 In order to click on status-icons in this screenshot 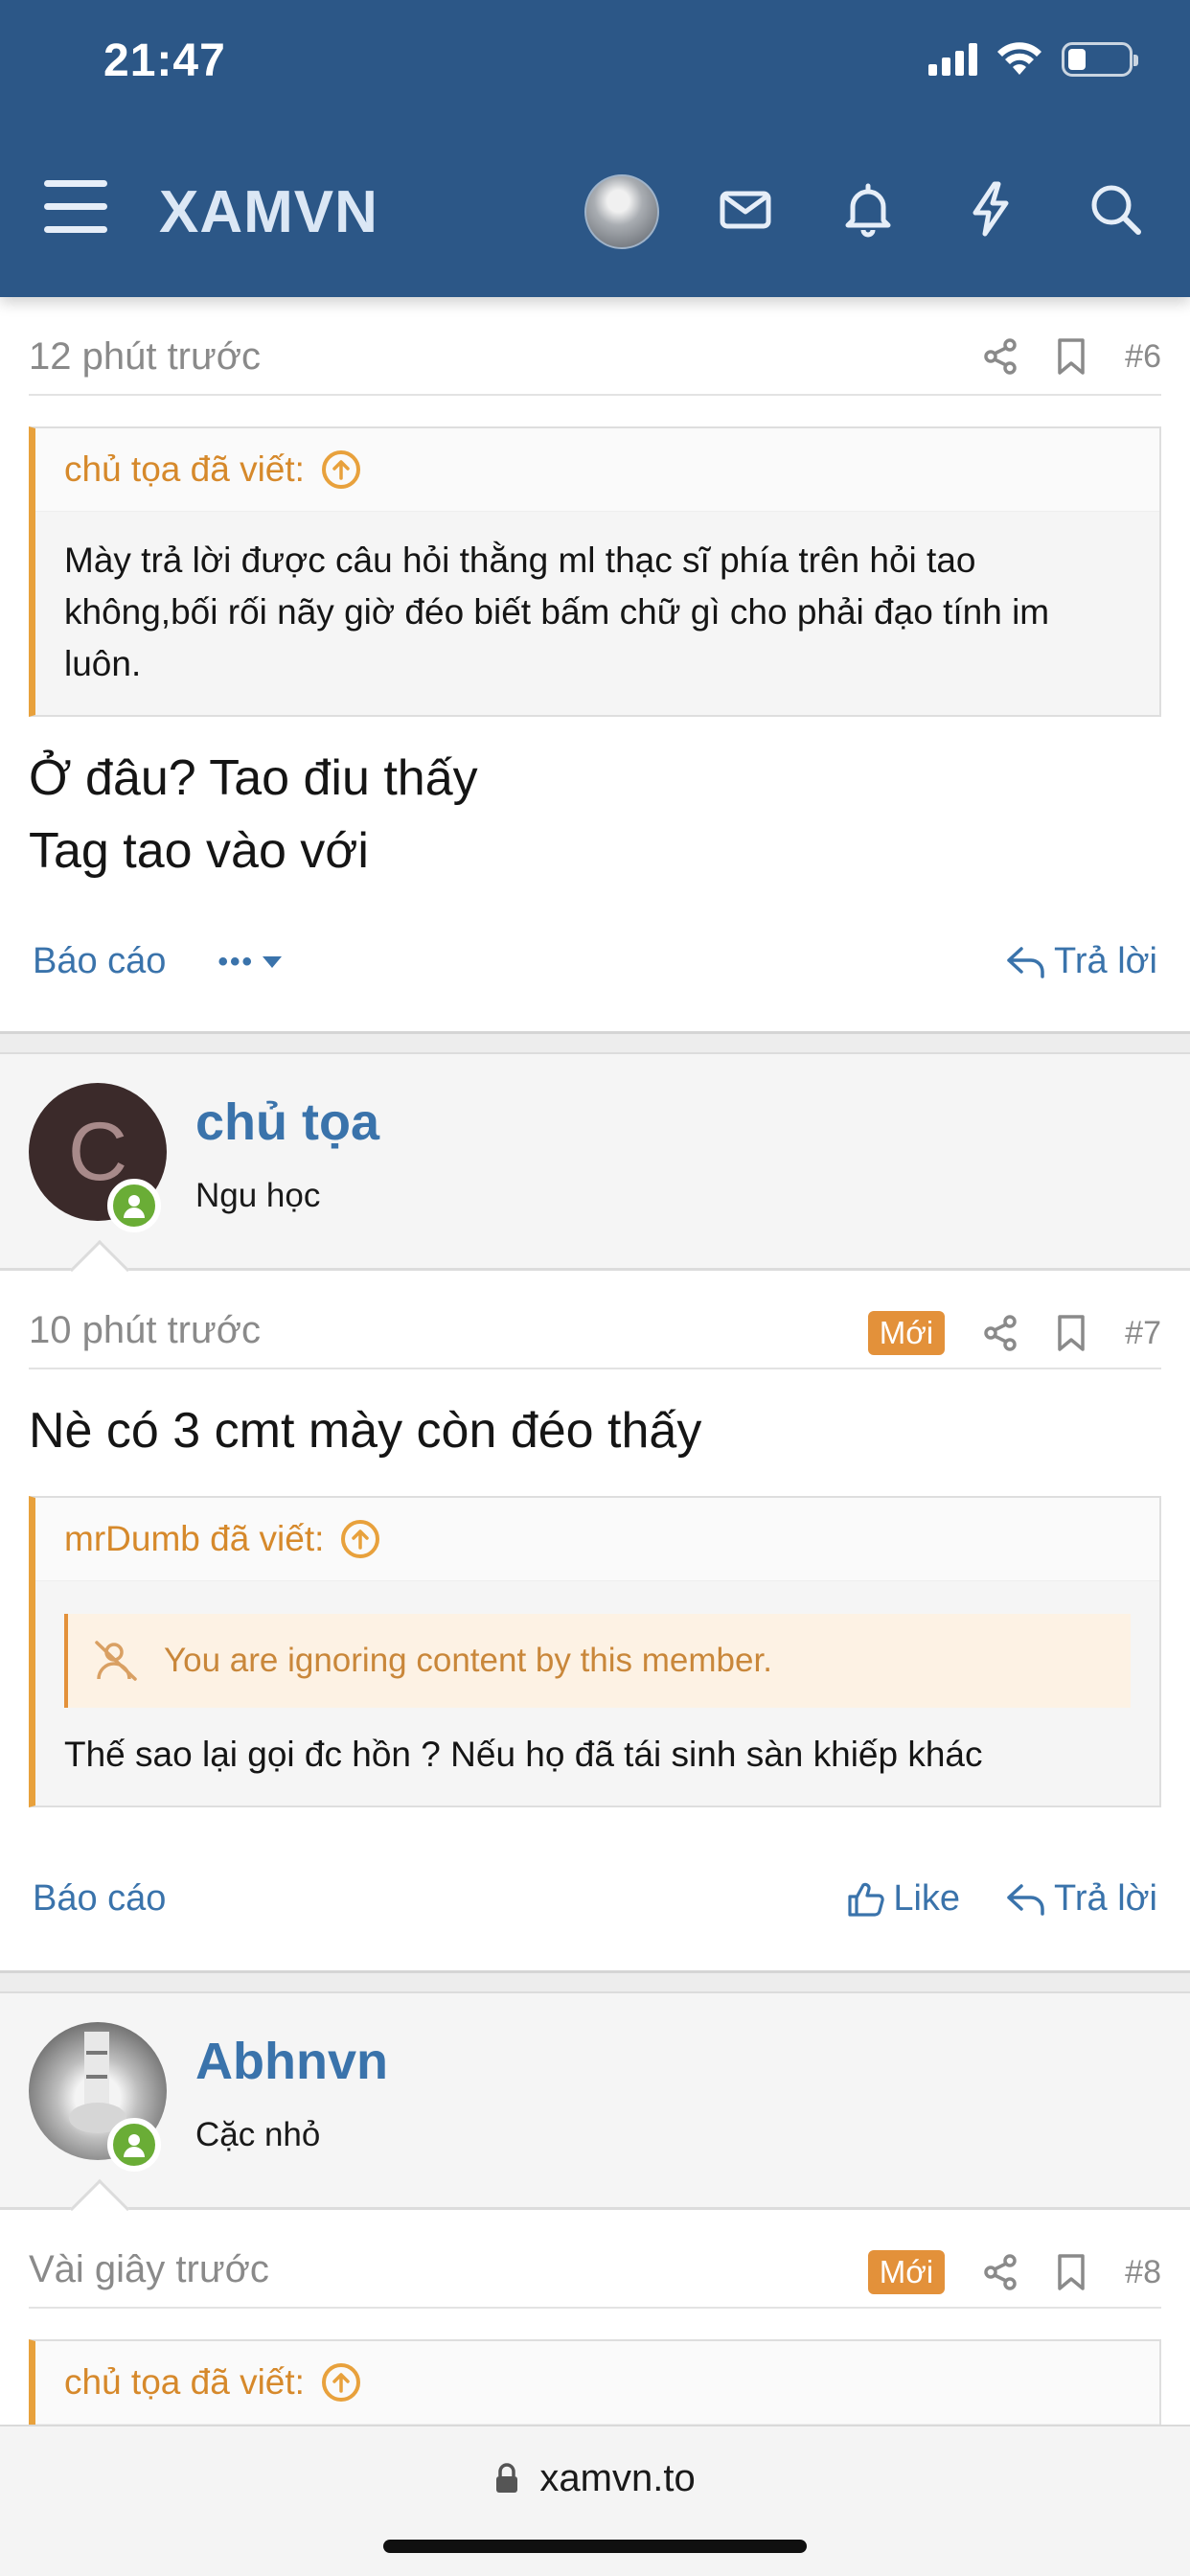, I will do `click(1033, 59)`.